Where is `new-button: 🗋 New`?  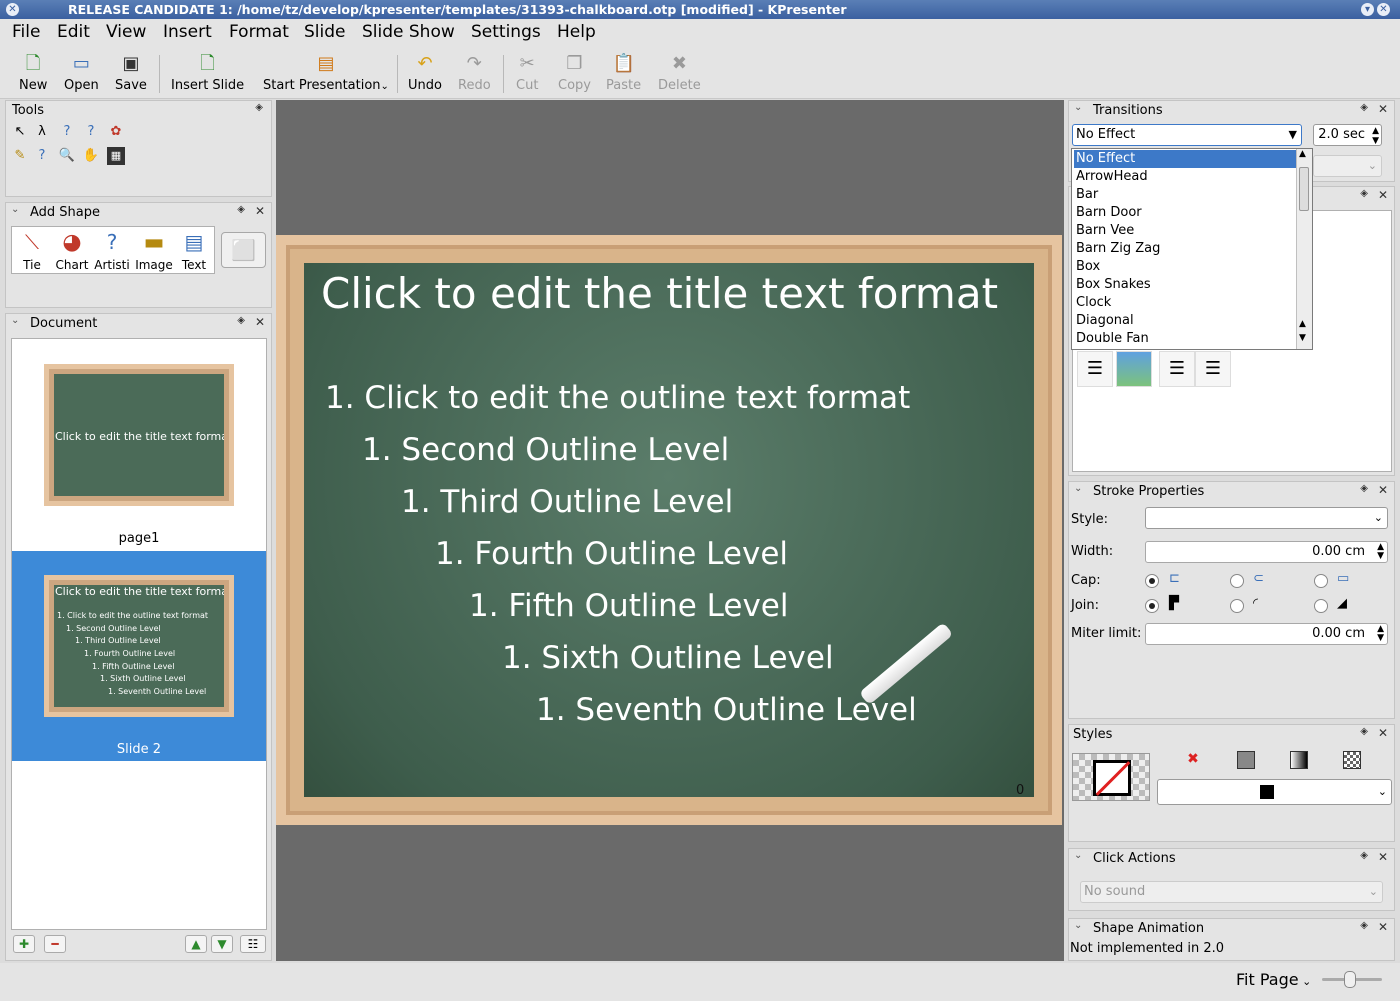
new-button: 🗋 New is located at coordinates (33, 73).